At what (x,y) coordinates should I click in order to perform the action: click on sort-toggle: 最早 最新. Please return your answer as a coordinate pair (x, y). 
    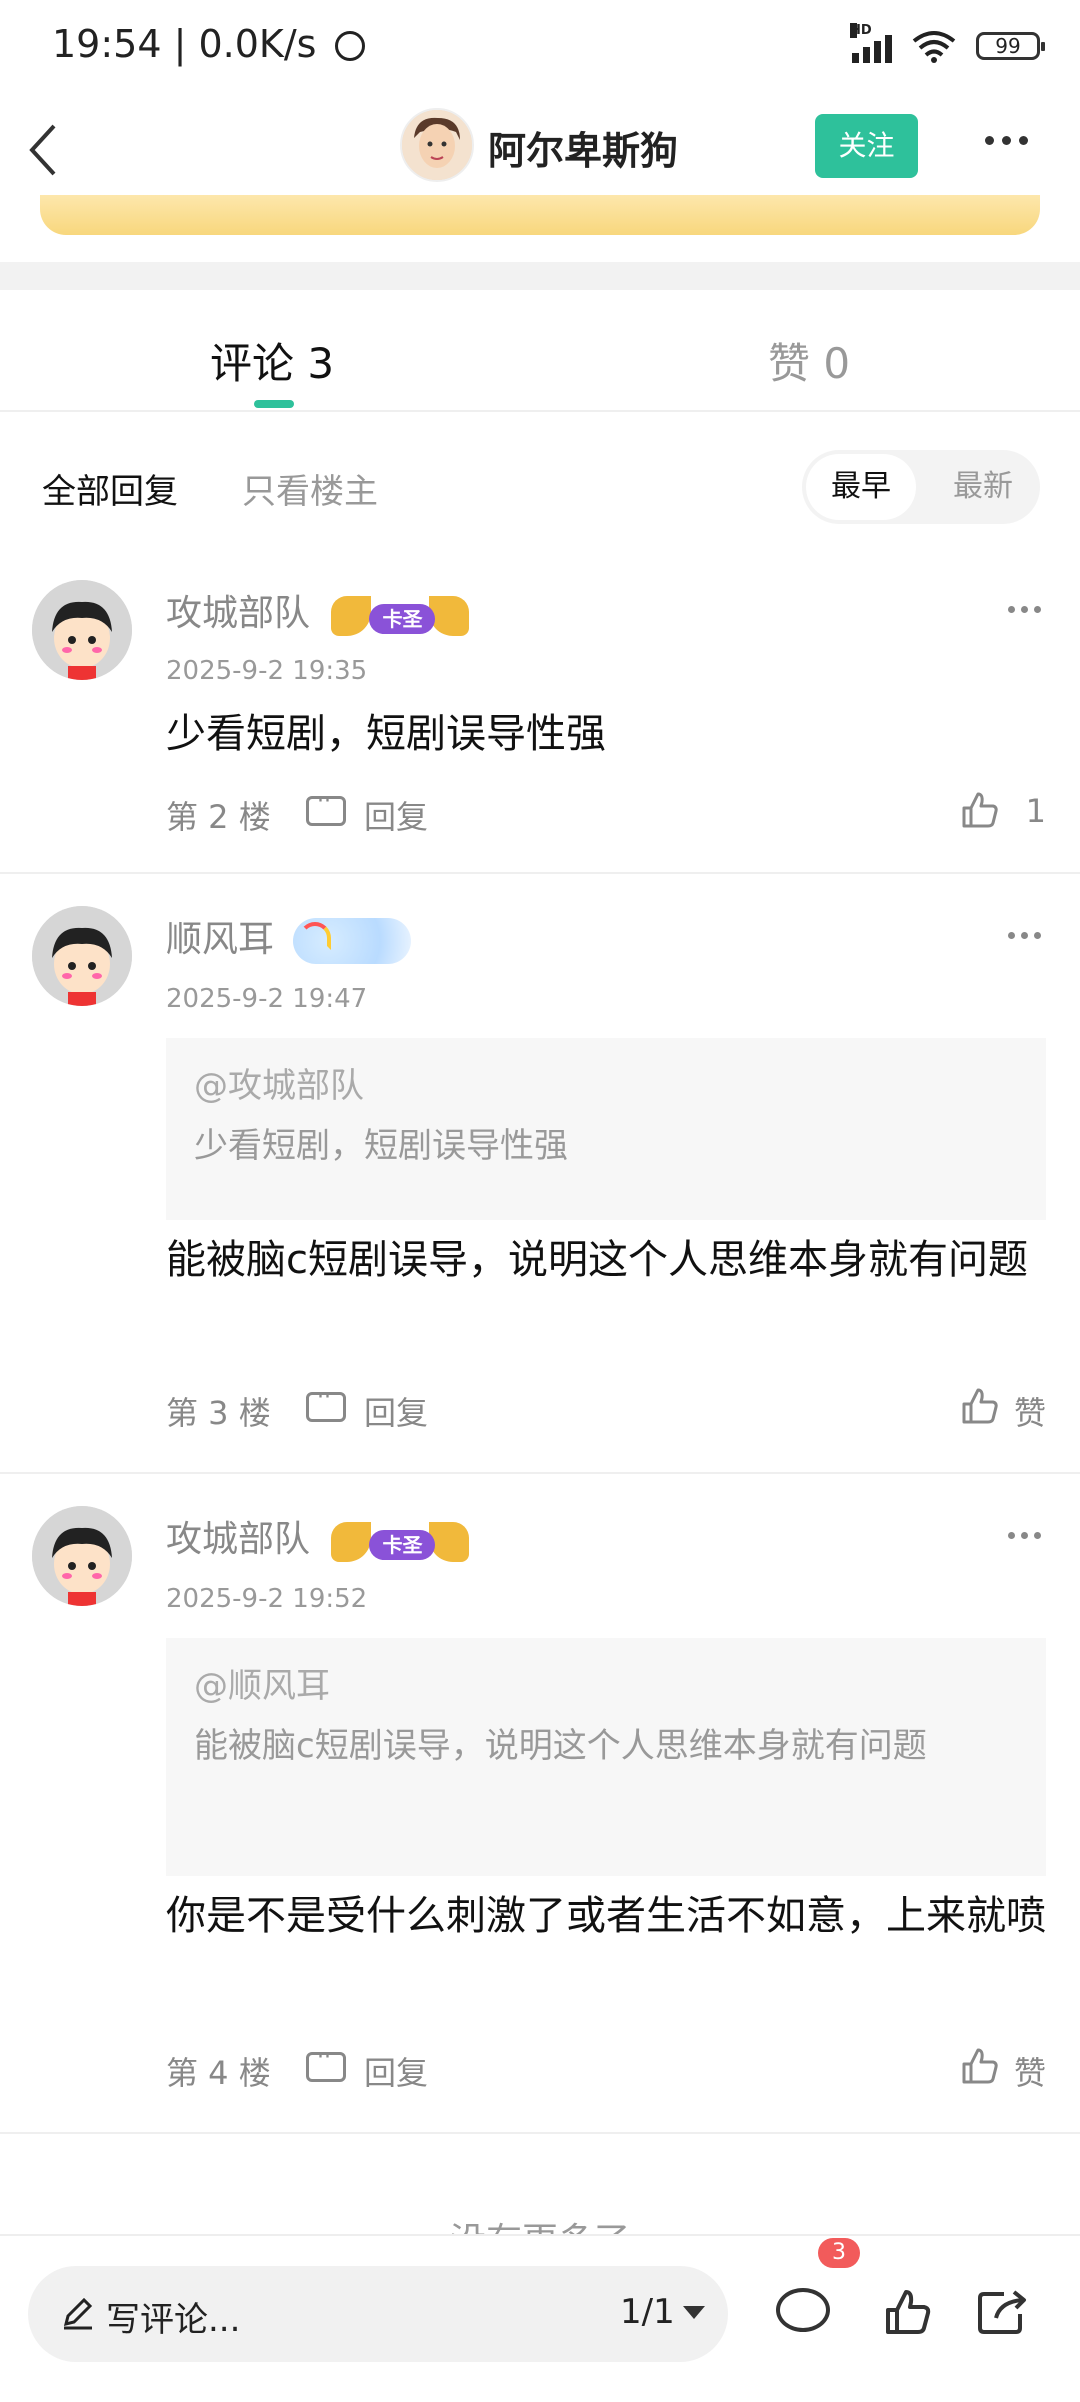
    Looking at the image, I should click on (921, 487).